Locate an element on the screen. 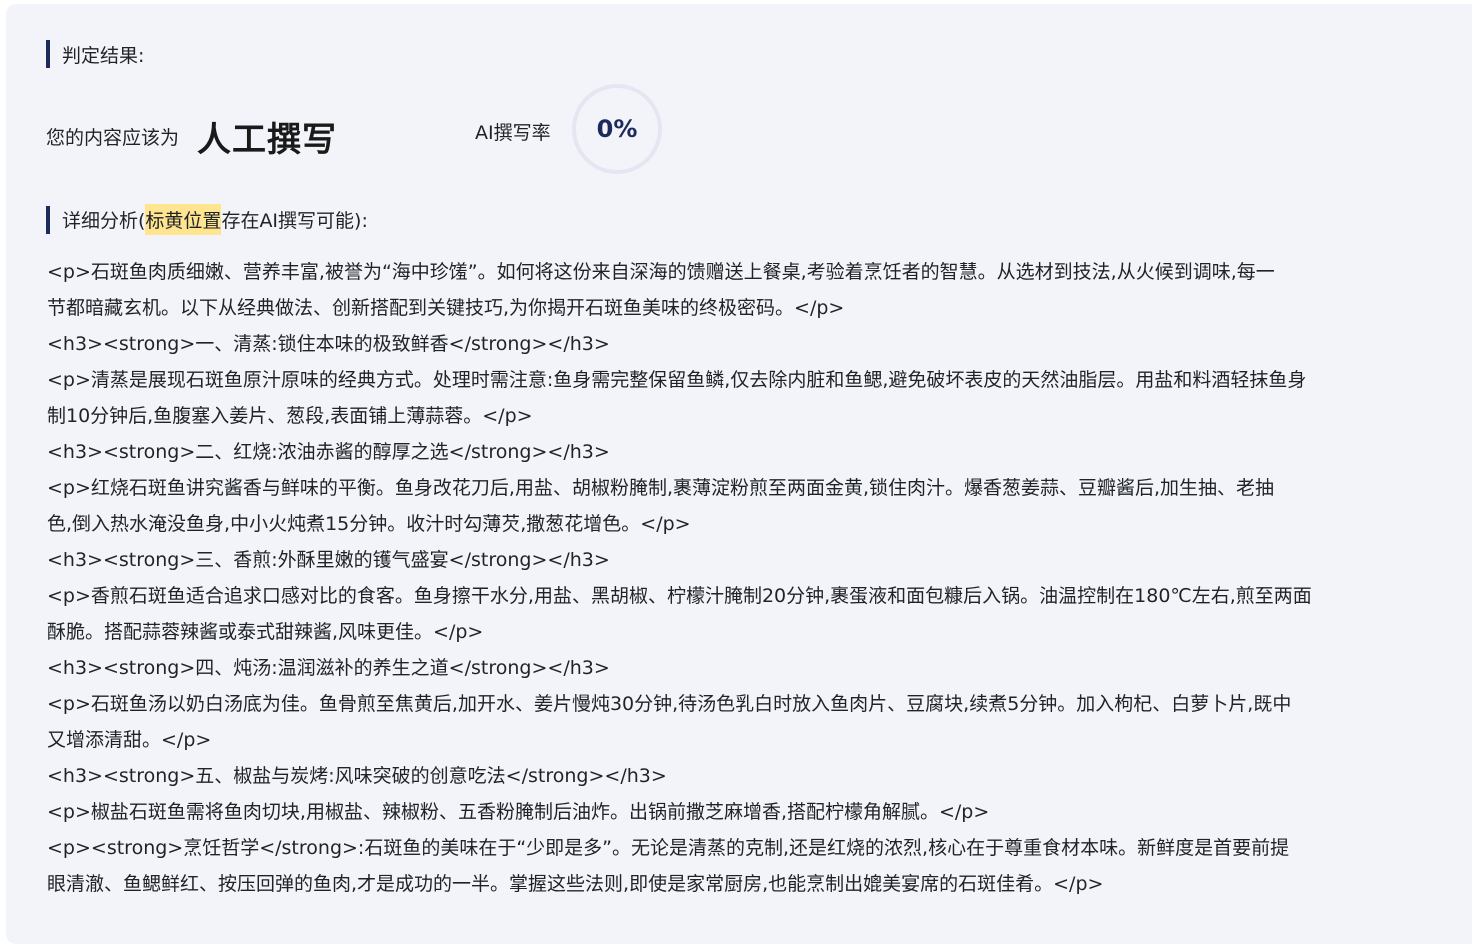  ai-rate-label: AI撰写率 is located at coordinates (513, 133).